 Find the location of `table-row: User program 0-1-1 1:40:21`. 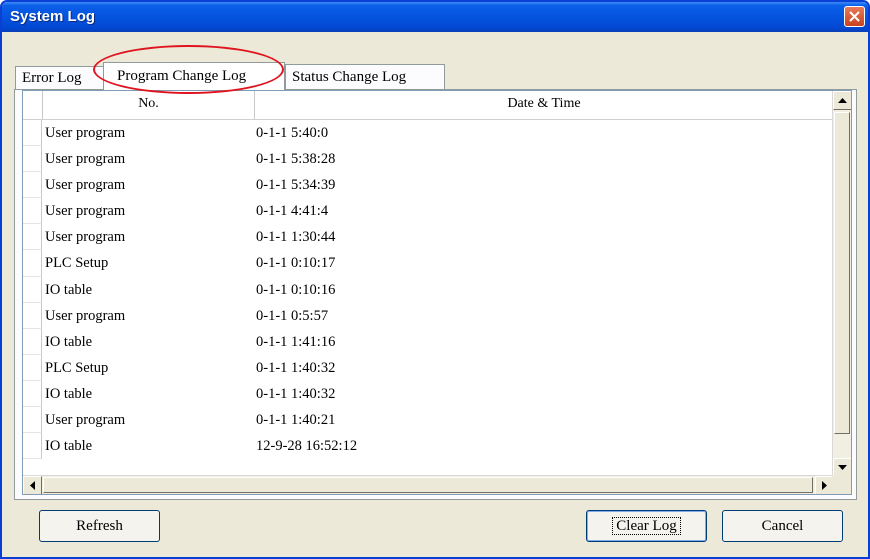

table-row: User program 0-1-1 1:40:21 is located at coordinates (428, 420).